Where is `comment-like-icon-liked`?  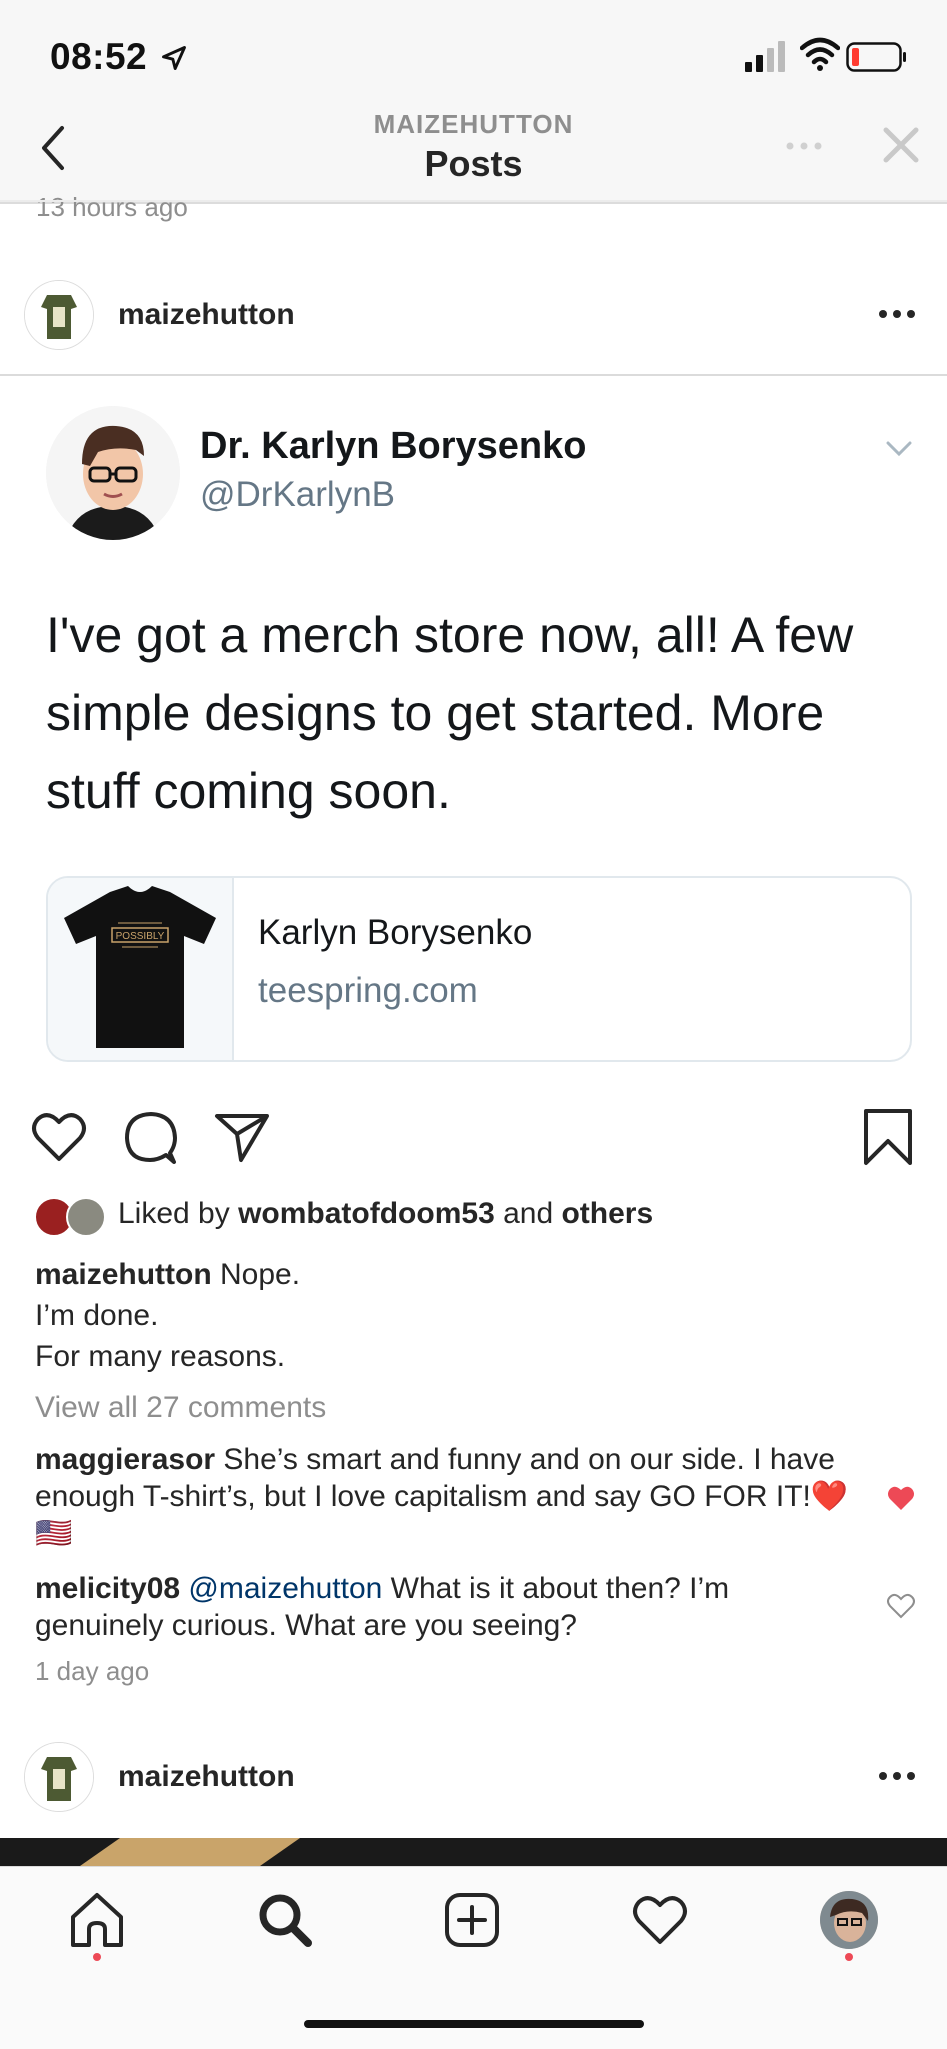 comment-like-icon-liked is located at coordinates (901, 1498).